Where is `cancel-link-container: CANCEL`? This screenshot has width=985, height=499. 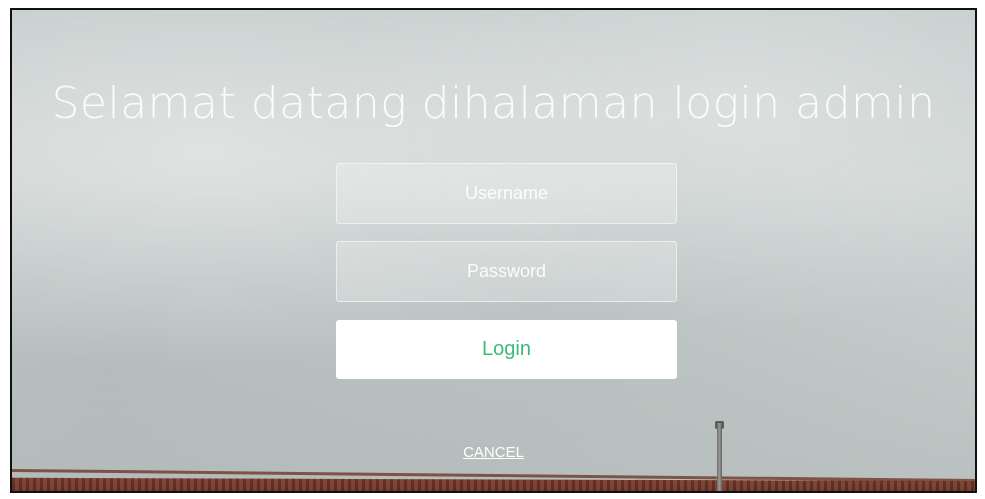
cancel-link-container: CANCEL is located at coordinates (493, 453).